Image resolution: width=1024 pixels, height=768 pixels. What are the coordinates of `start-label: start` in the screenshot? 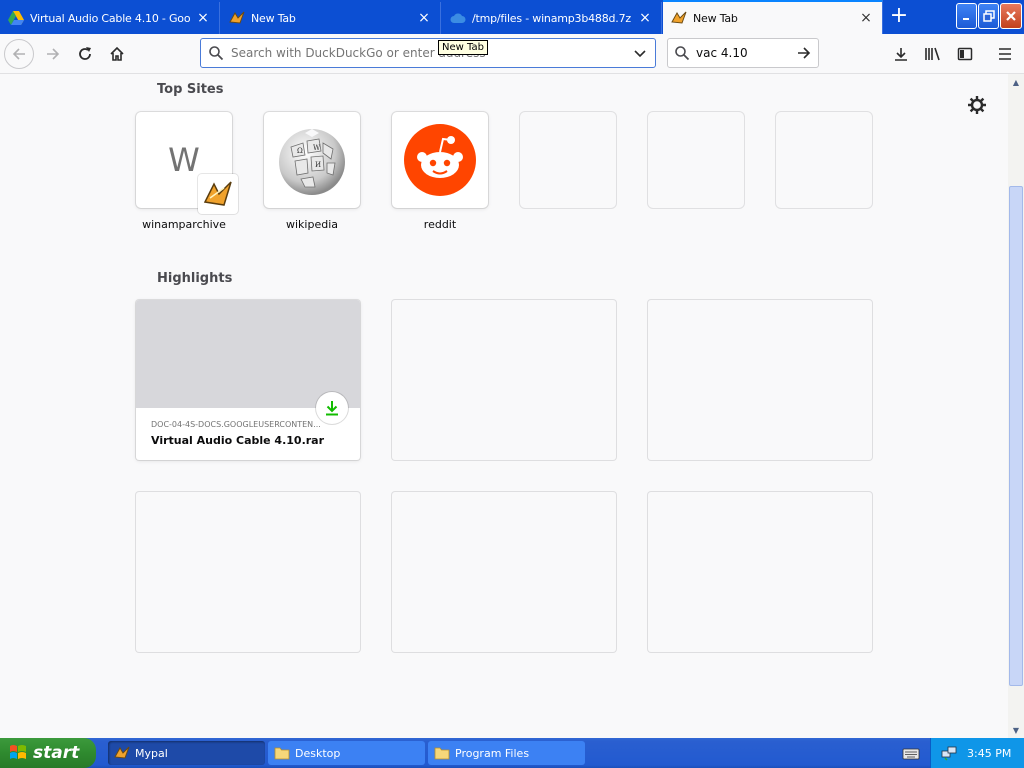 It's located at (56, 753).